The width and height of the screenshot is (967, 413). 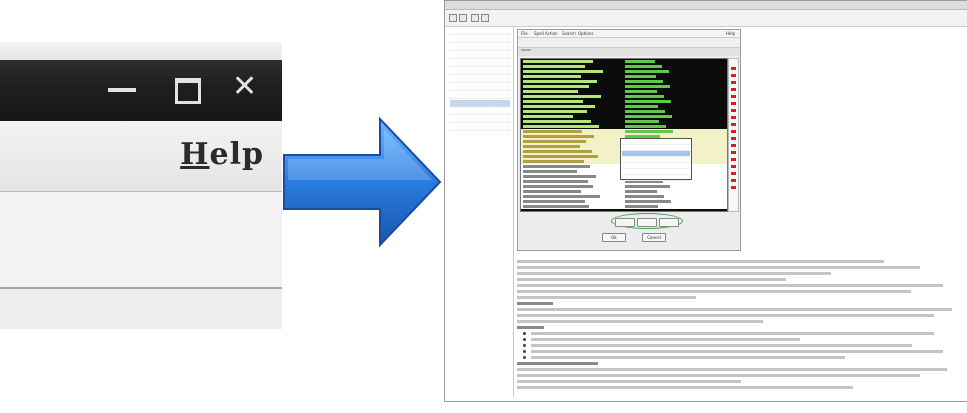 What do you see at coordinates (188, 91) in the screenshot?
I see `maximize-button` at bounding box center [188, 91].